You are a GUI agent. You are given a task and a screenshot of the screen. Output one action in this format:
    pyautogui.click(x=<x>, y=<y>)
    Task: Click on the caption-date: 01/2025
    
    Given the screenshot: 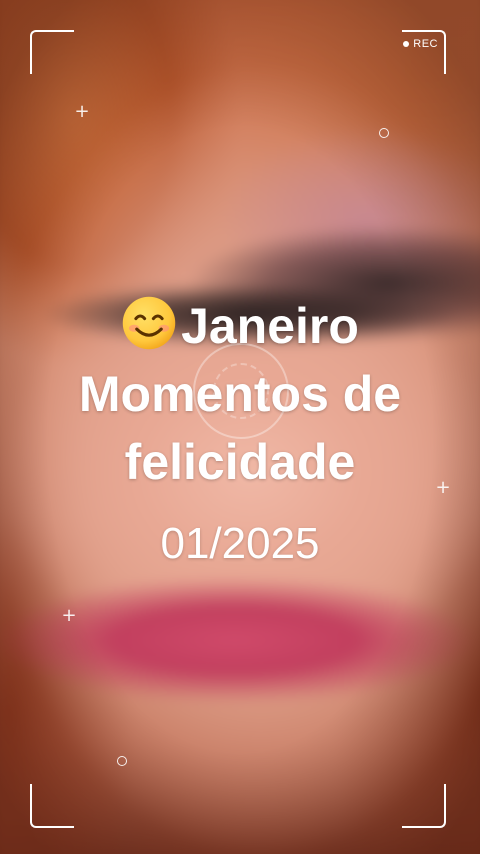 What is the action you would take?
    pyautogui.click(x=240, y=543)
    